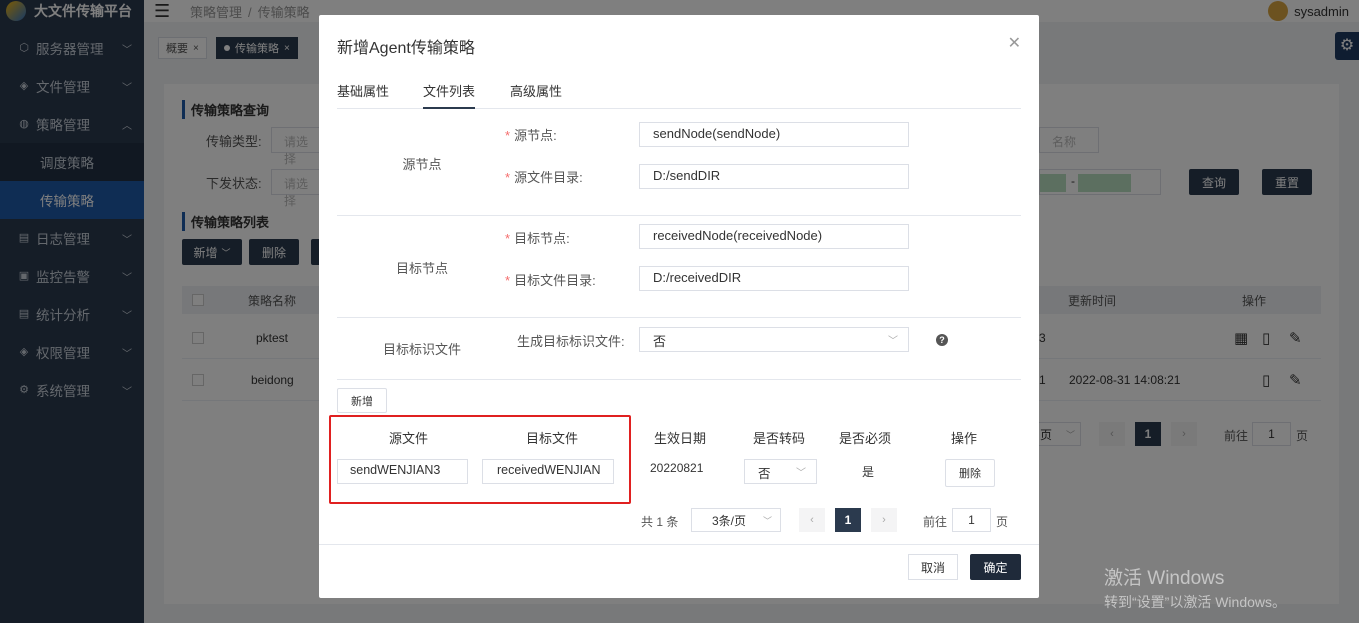 Image resolution: width=1359 pixels, height=623 pixels. Describe the element at coordinates (729, 520) in the screenshot. I see `page-size-value: 3条/页` at that location.